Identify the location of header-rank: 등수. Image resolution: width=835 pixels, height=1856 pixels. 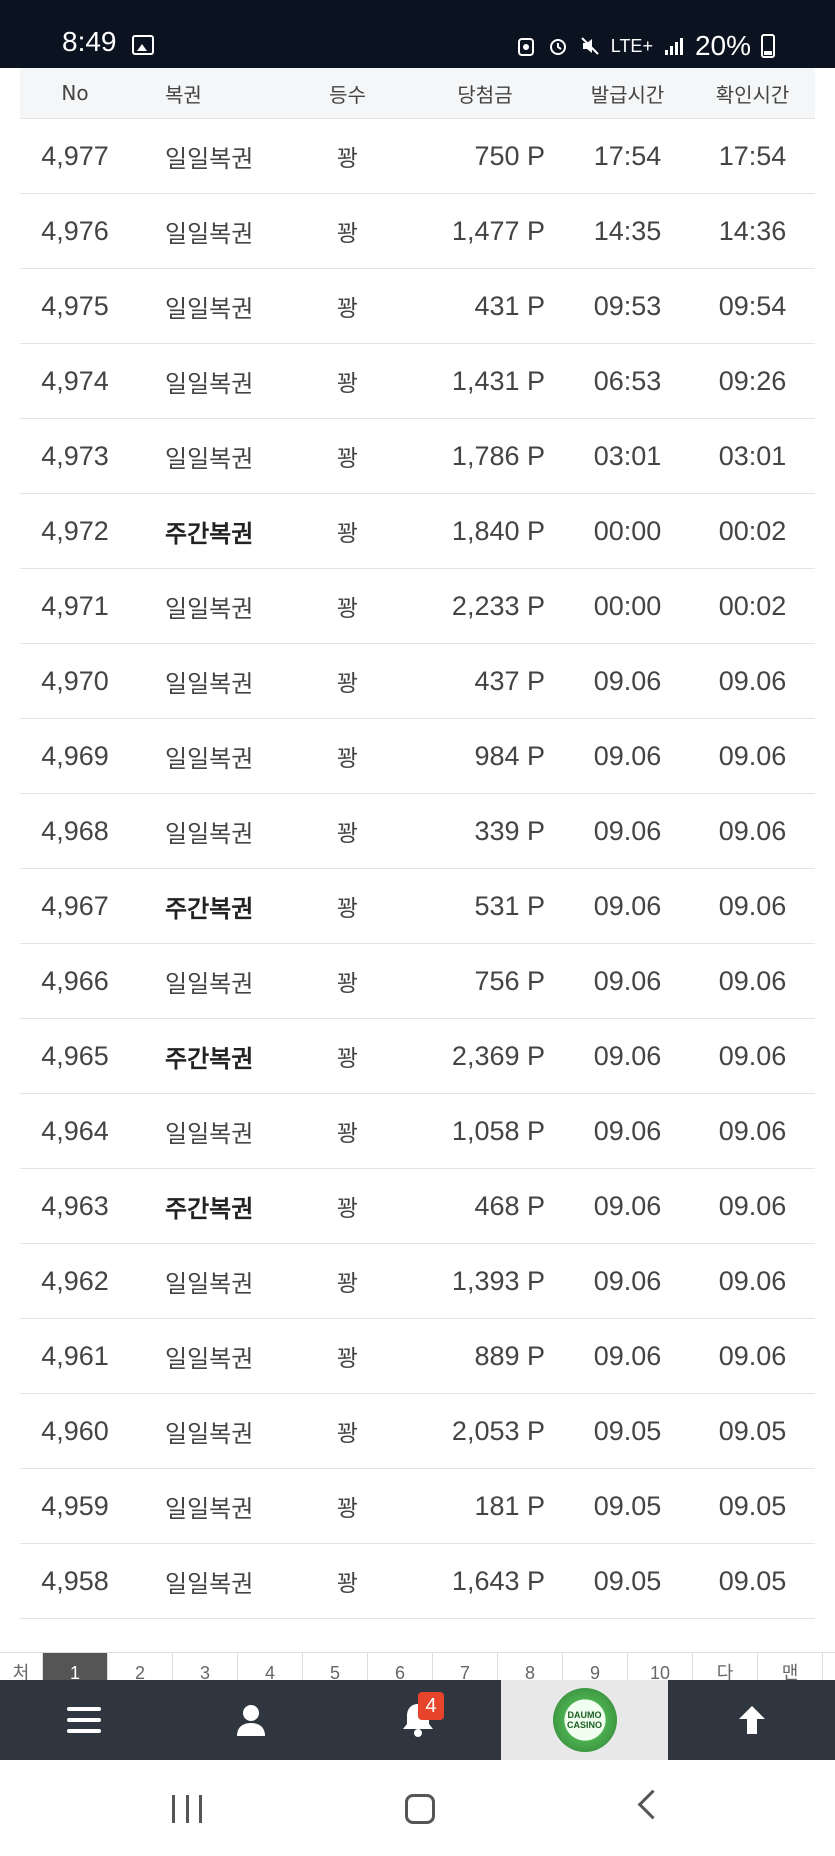
(347, 94).